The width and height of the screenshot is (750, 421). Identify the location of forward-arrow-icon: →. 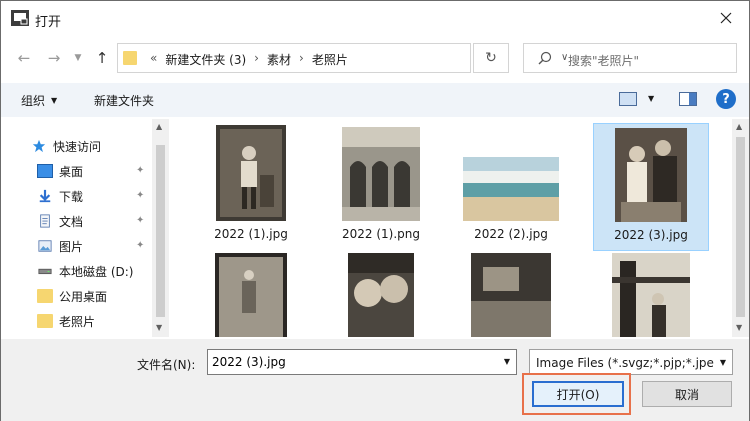
(54, 58).